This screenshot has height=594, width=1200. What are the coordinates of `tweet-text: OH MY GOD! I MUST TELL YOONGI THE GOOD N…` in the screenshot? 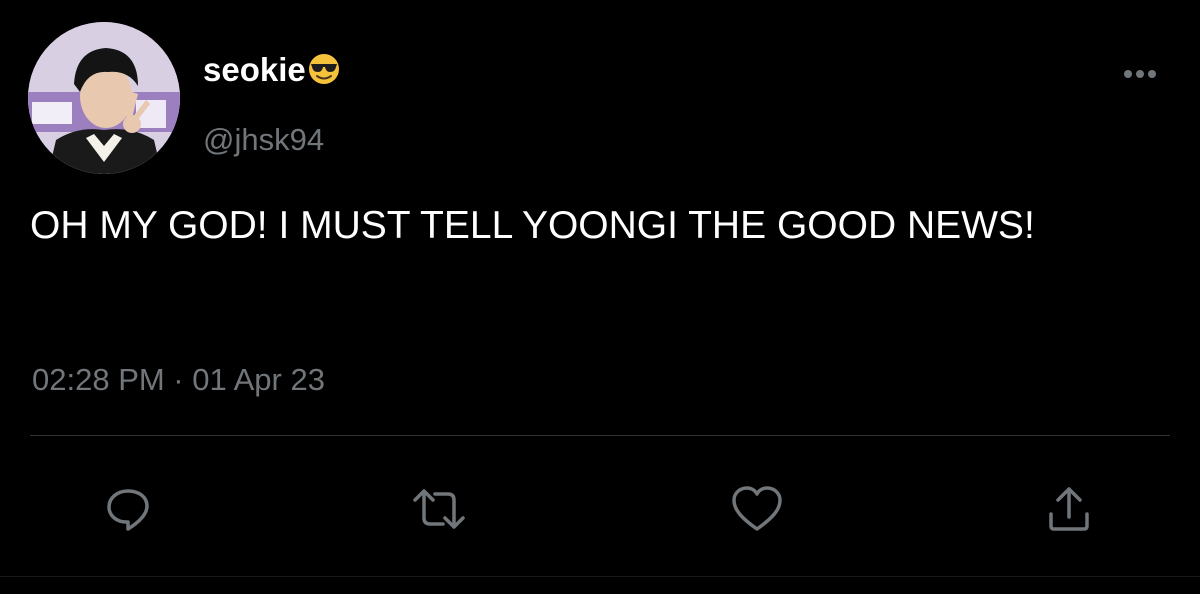 It's located at (532, 225).